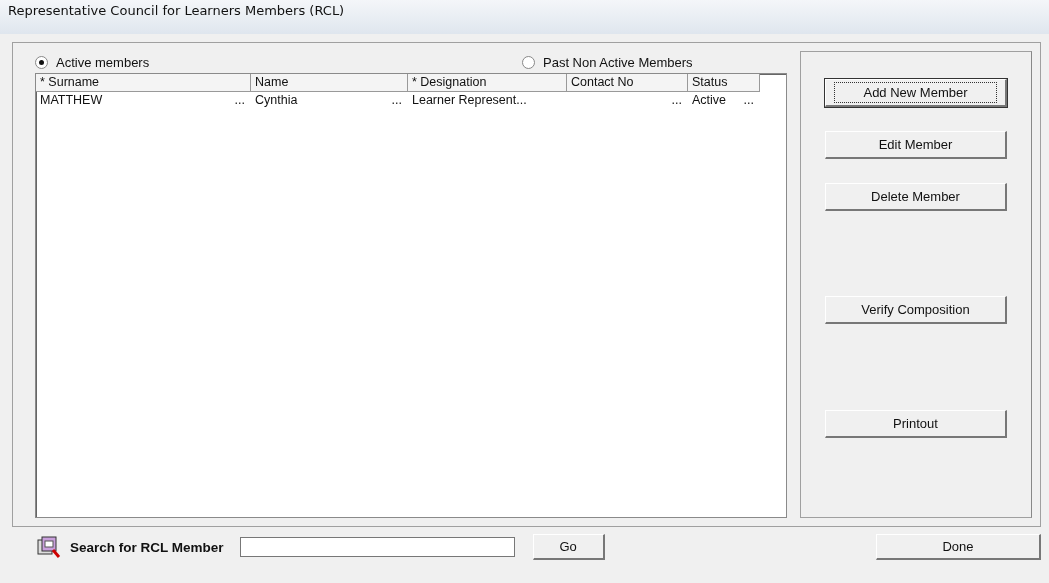  What do you see at coordinates (71, 101) in the screenshot?
I see `table-cell: MATTHEW` at bounding box center [71, 101].